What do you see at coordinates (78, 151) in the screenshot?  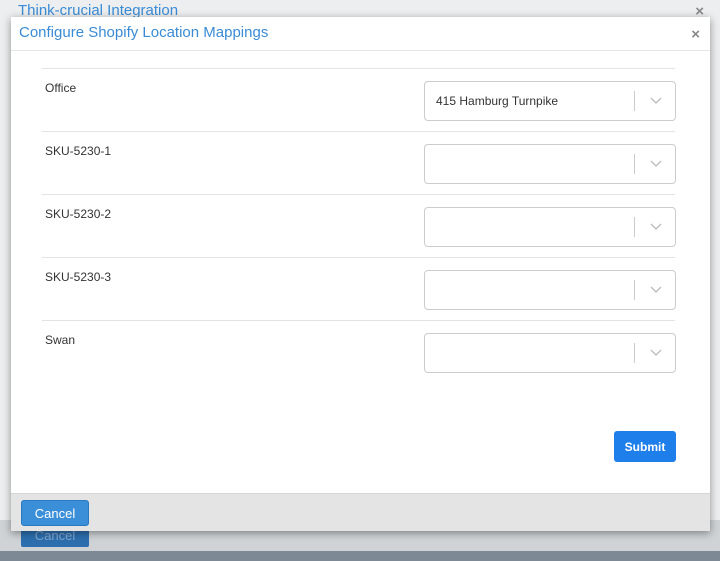 I see `mapping-label: SKU-5230-1` at bounding box center [78, 151].